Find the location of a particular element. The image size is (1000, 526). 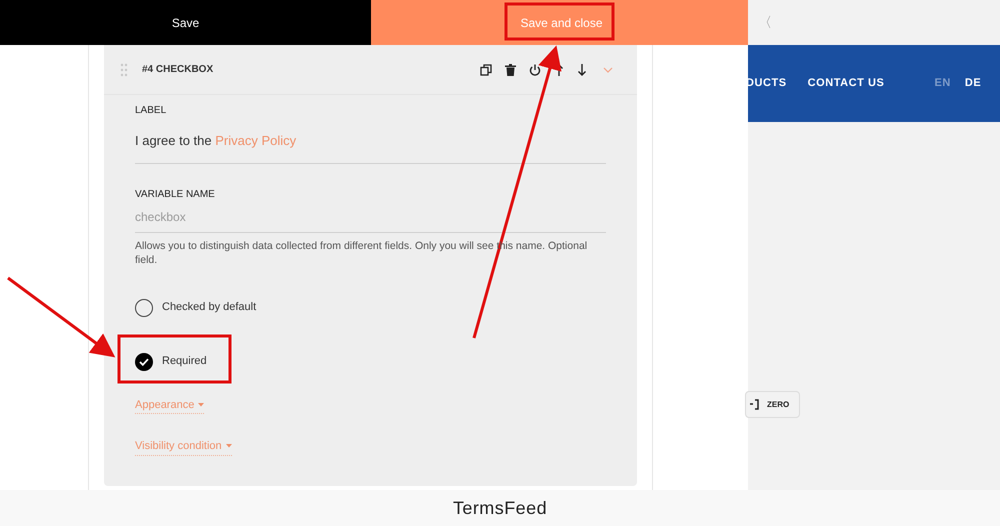

power-icon is located at coordinates (535, 70).